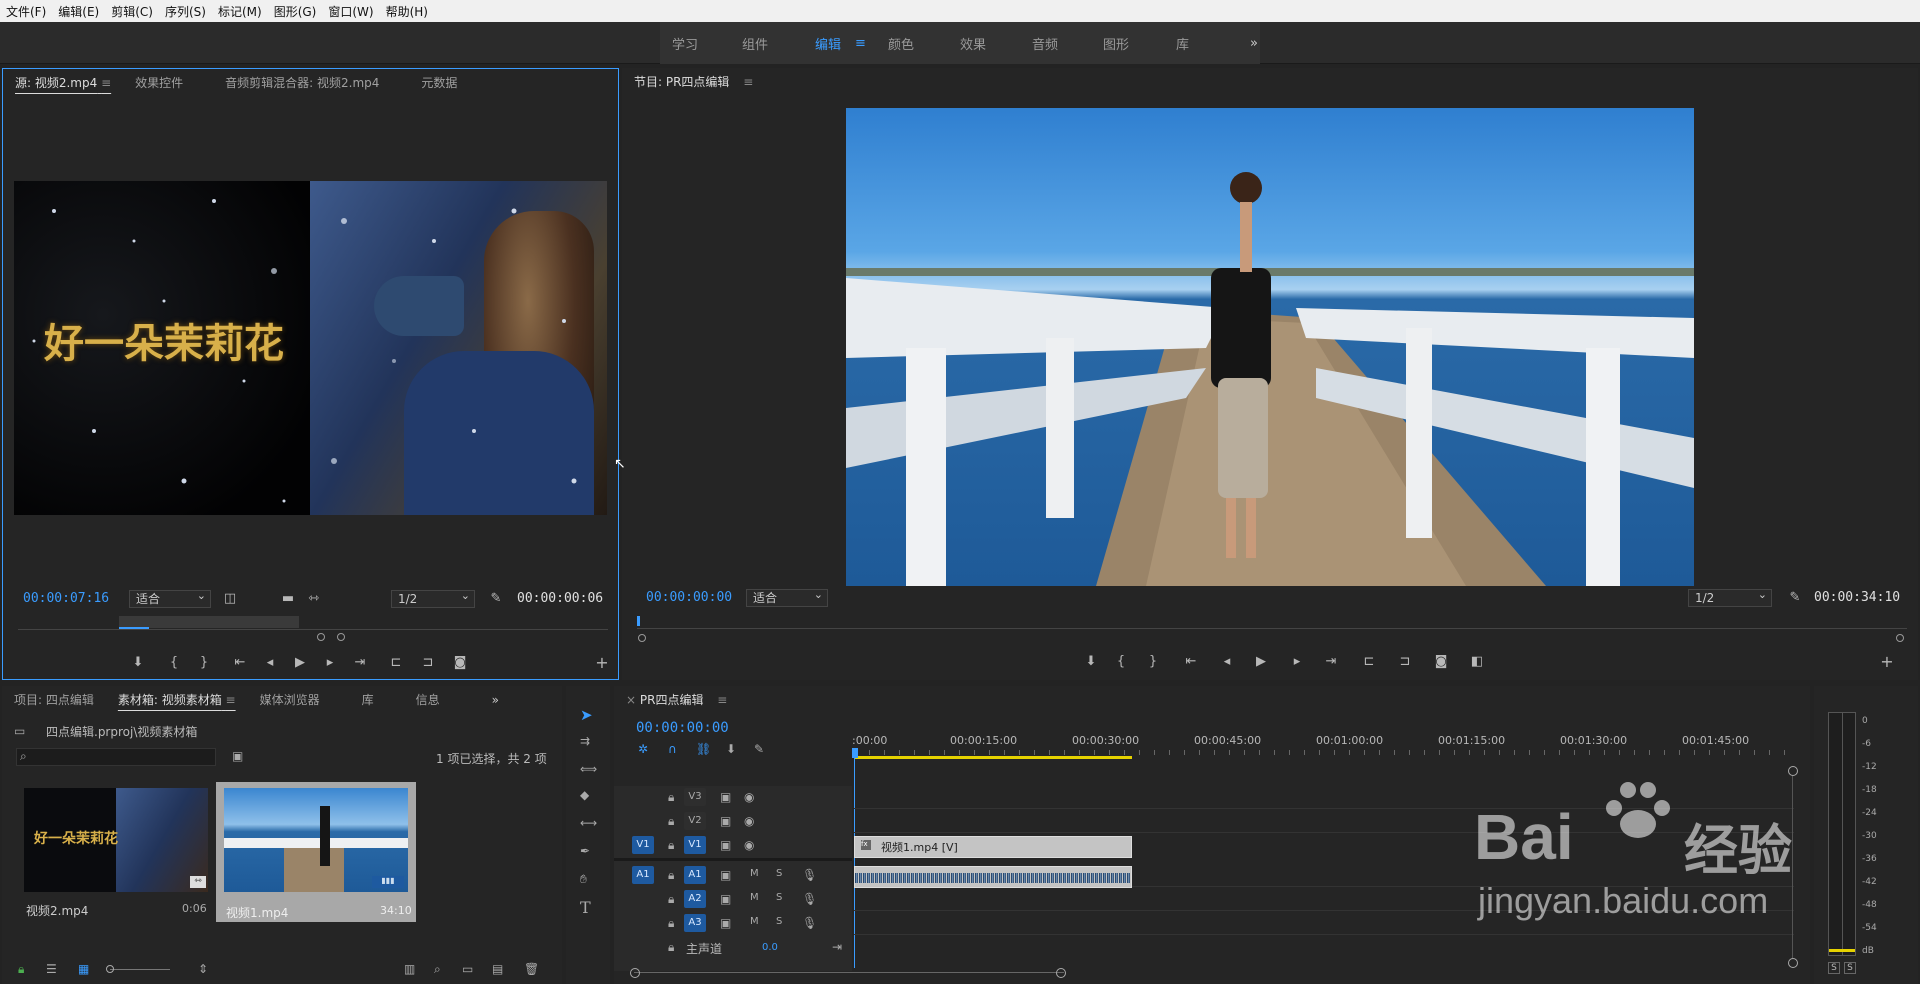  I want to click on hscroll-handle-left, so click(635, 973).